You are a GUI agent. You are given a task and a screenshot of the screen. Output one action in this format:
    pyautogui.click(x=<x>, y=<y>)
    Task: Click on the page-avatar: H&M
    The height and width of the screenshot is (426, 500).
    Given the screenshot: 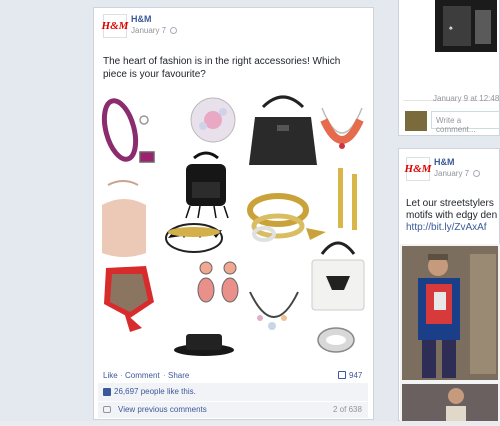 What is the action you would take?
    pyautogui.click(x=115, y=26)
    